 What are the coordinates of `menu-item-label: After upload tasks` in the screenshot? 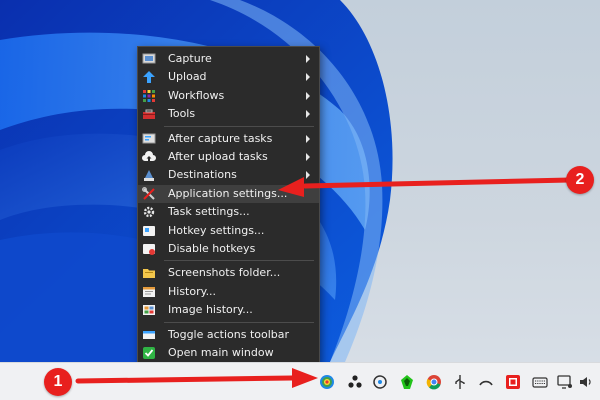 It's located at (218, 156).